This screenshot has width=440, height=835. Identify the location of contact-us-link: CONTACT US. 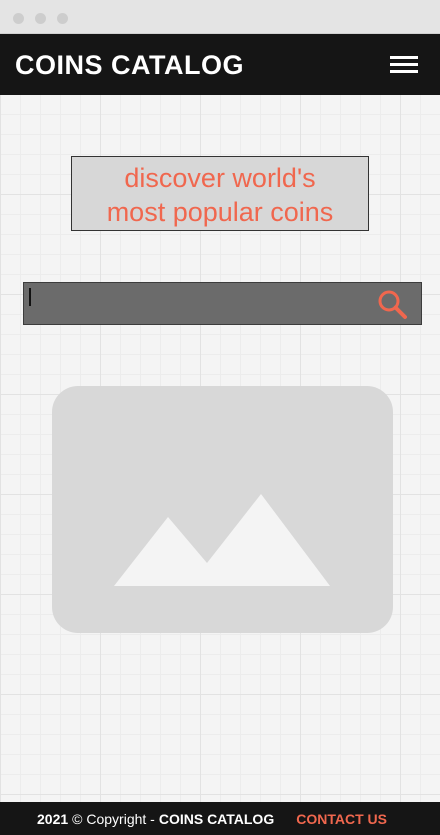
(341, 819).